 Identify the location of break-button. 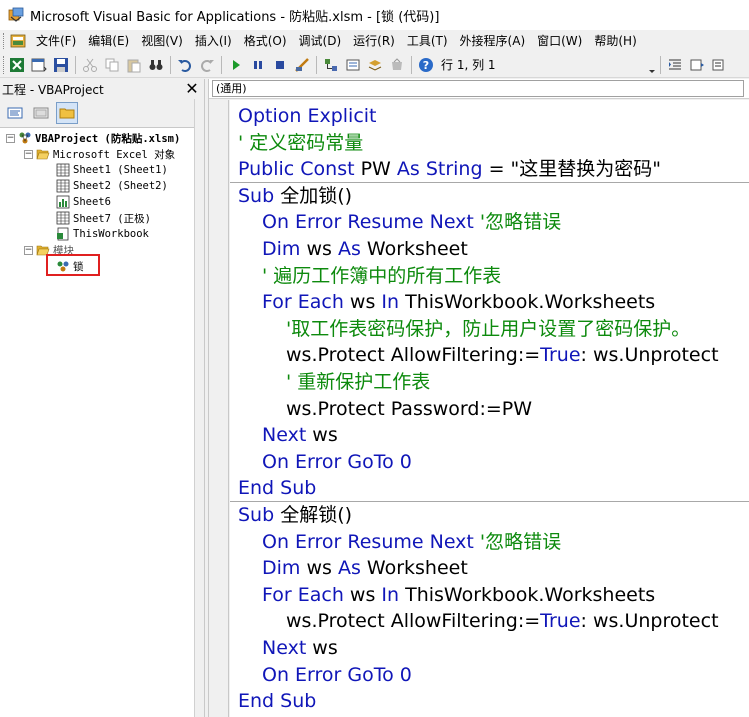
(258, 65).